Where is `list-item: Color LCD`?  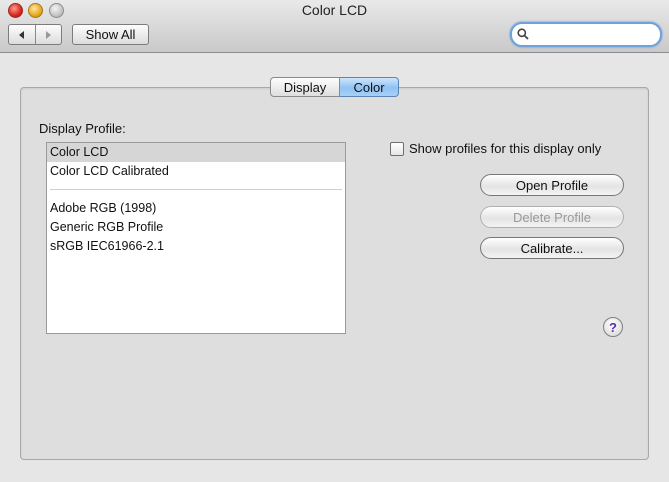 list-item: Color LCD is located at coordinates (196, 152).